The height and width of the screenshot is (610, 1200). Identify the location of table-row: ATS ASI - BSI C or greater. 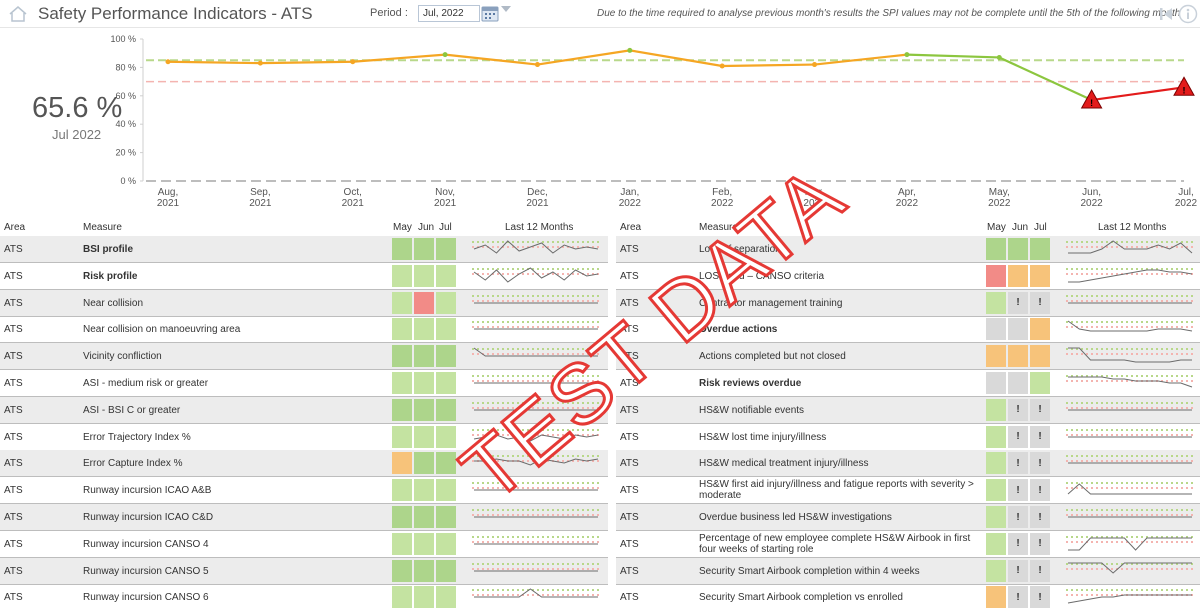
(304, 410).